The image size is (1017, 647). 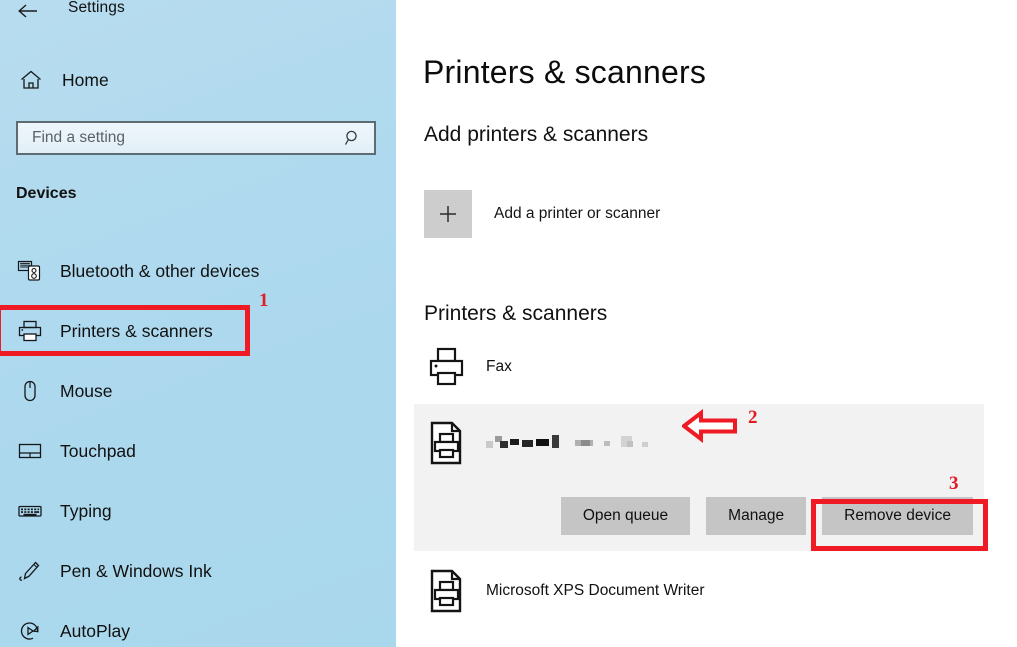 I want to click on add-printer-or-scanner-button: Add a printer or scanner, so click(x=542, y=214).